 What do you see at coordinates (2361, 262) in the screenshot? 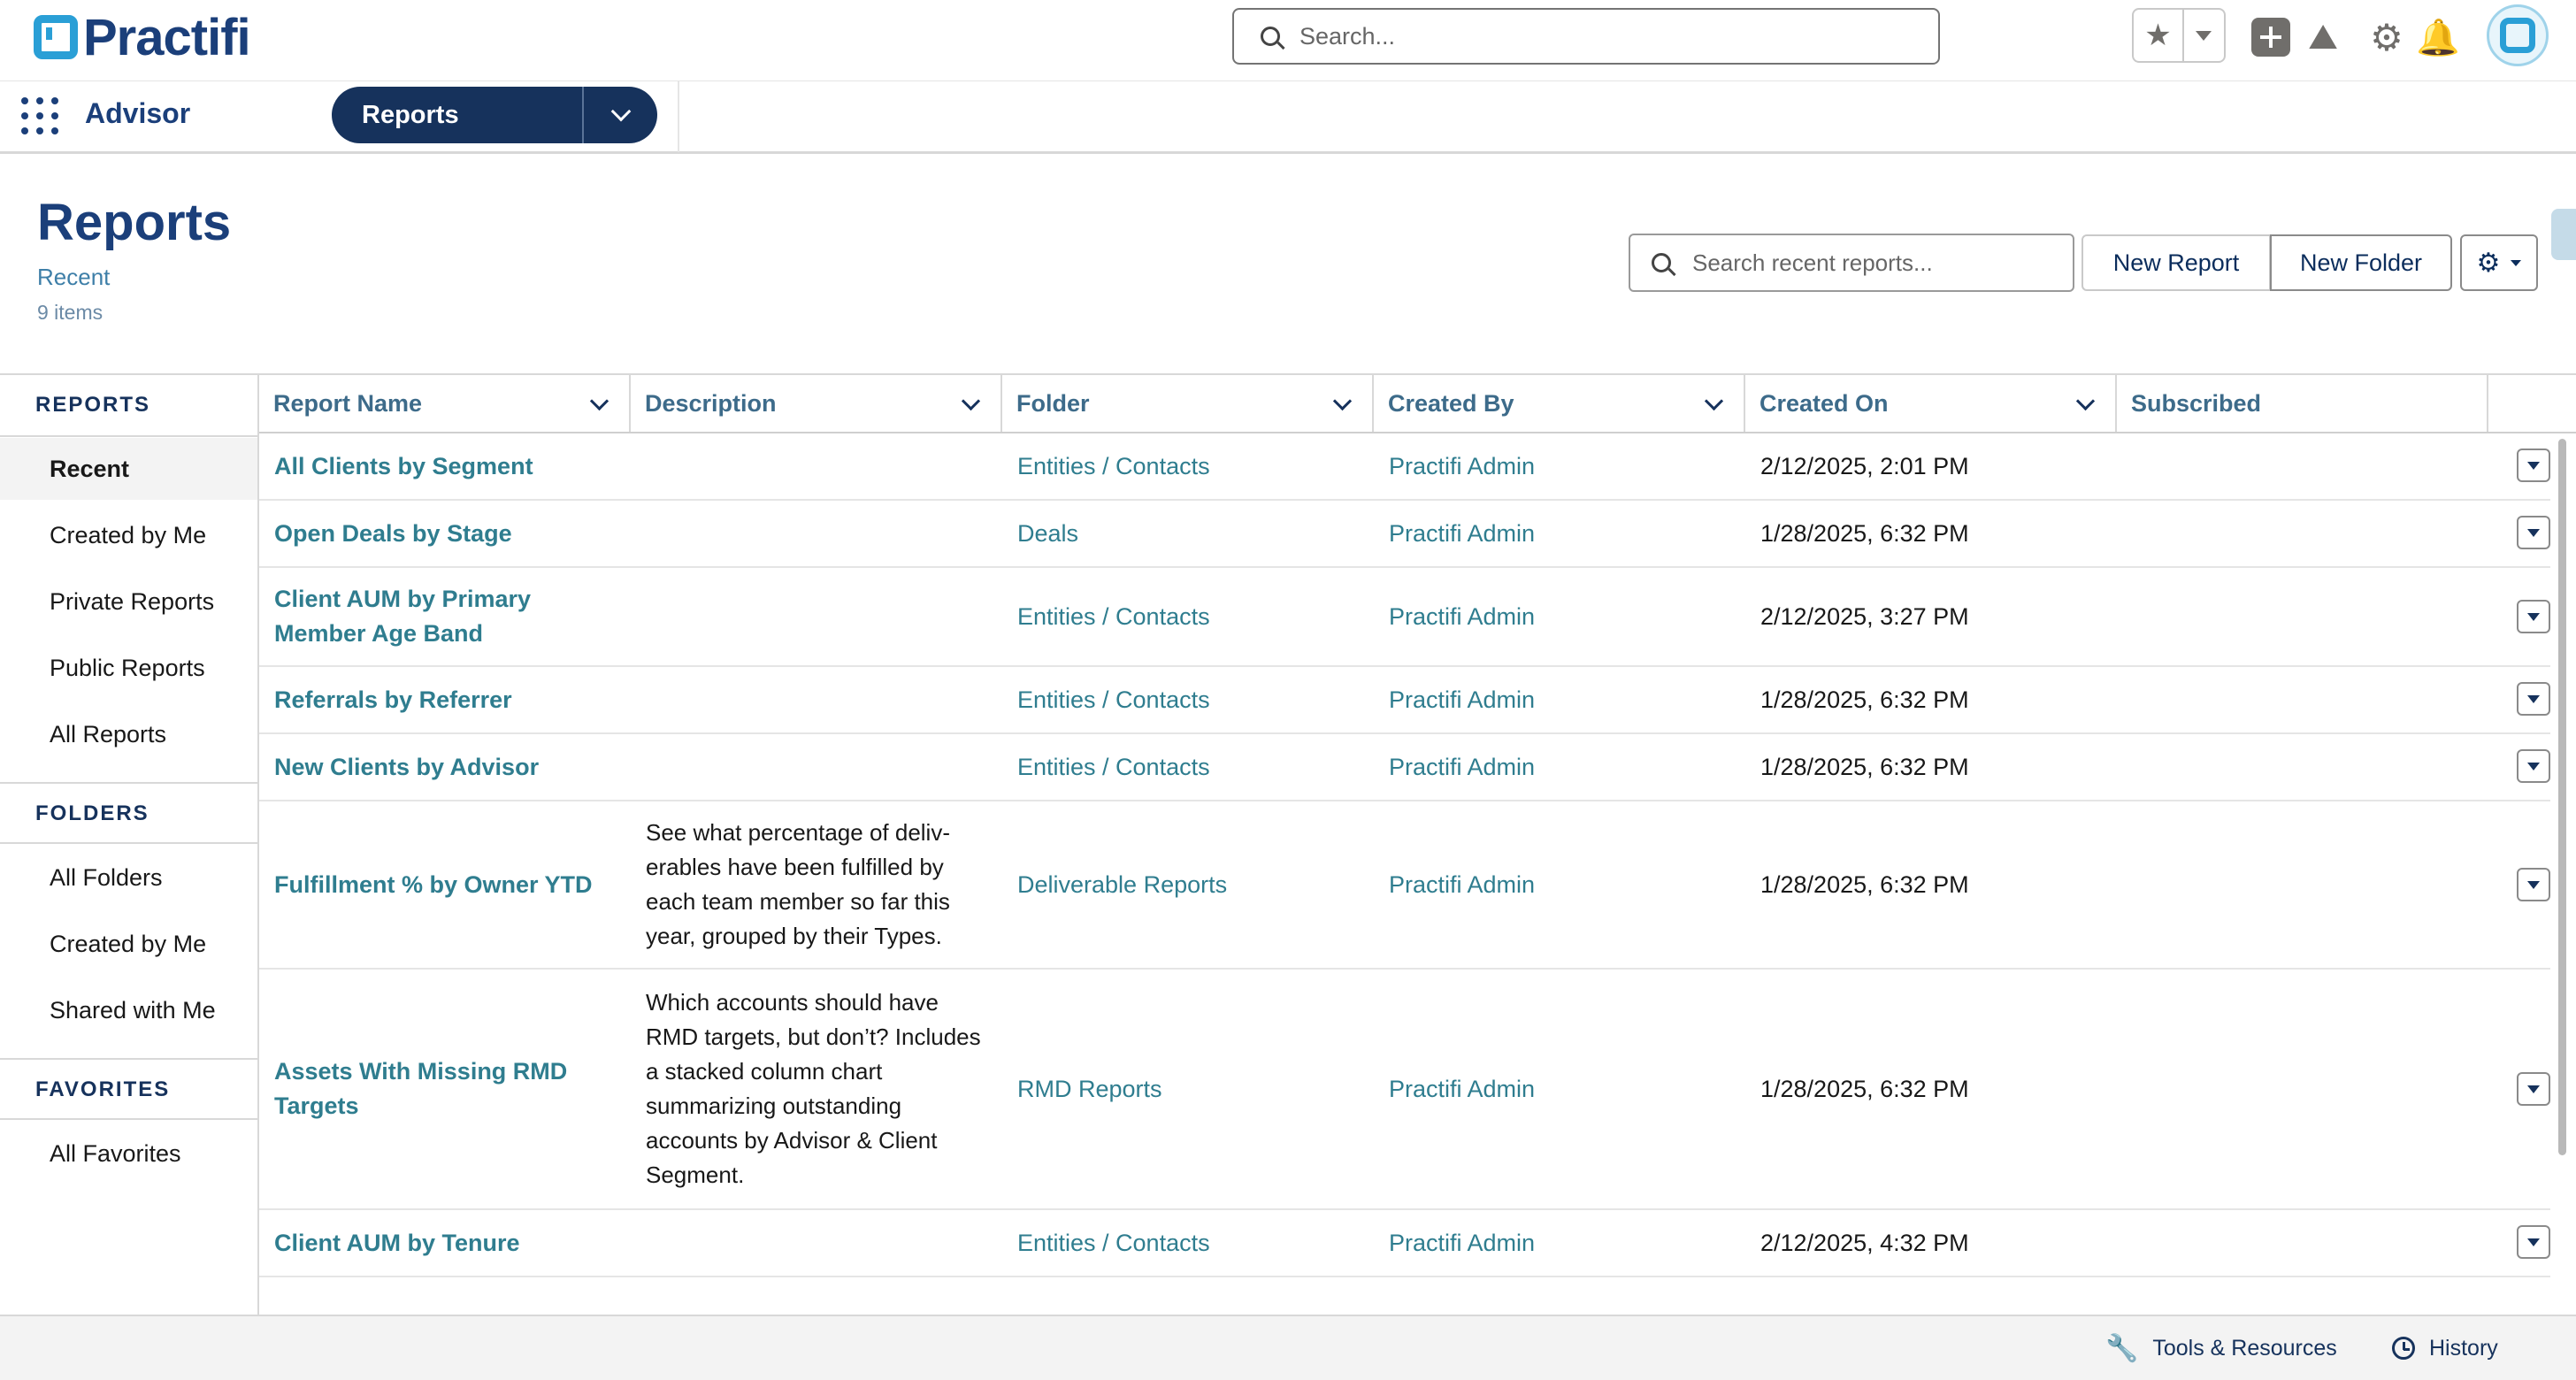
I see `new-folder-button: New Folder` at bounding box center [2361, 262].